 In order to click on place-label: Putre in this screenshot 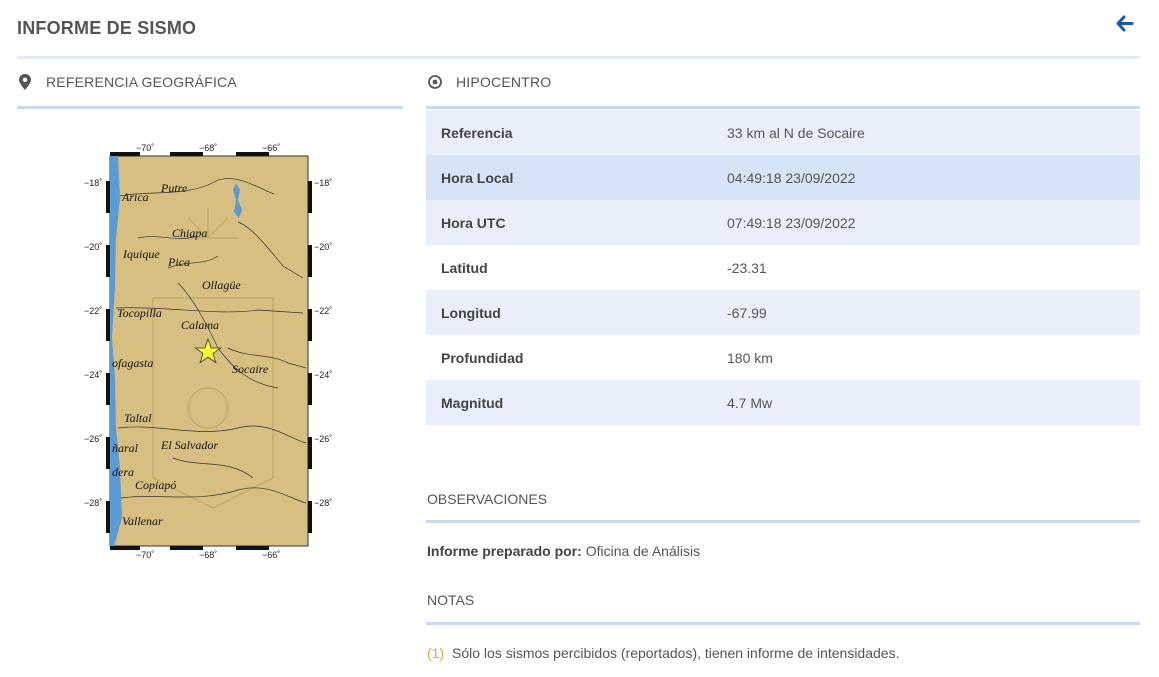, I will do `click(174, 188)`.